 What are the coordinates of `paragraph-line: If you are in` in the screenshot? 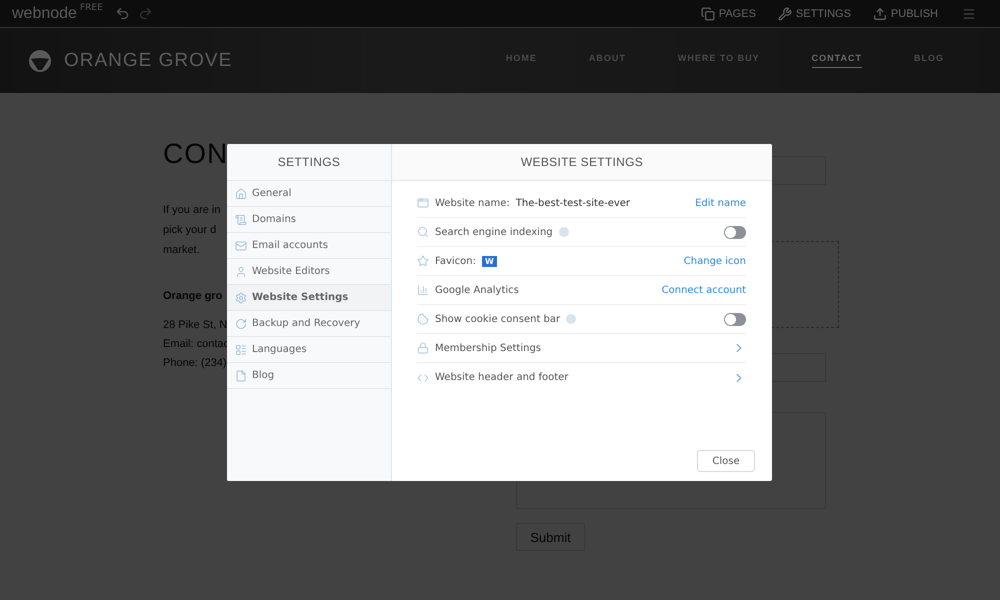 It's located at (191, 210).